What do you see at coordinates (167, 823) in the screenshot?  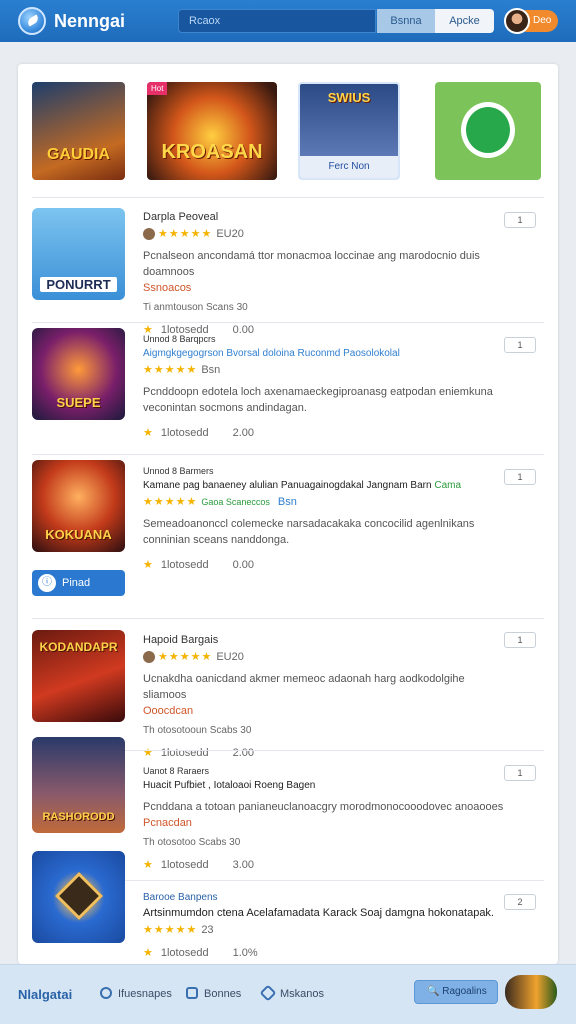 I see `app-desc-tag: Pcnacdan` at bounding box center [167, 823].